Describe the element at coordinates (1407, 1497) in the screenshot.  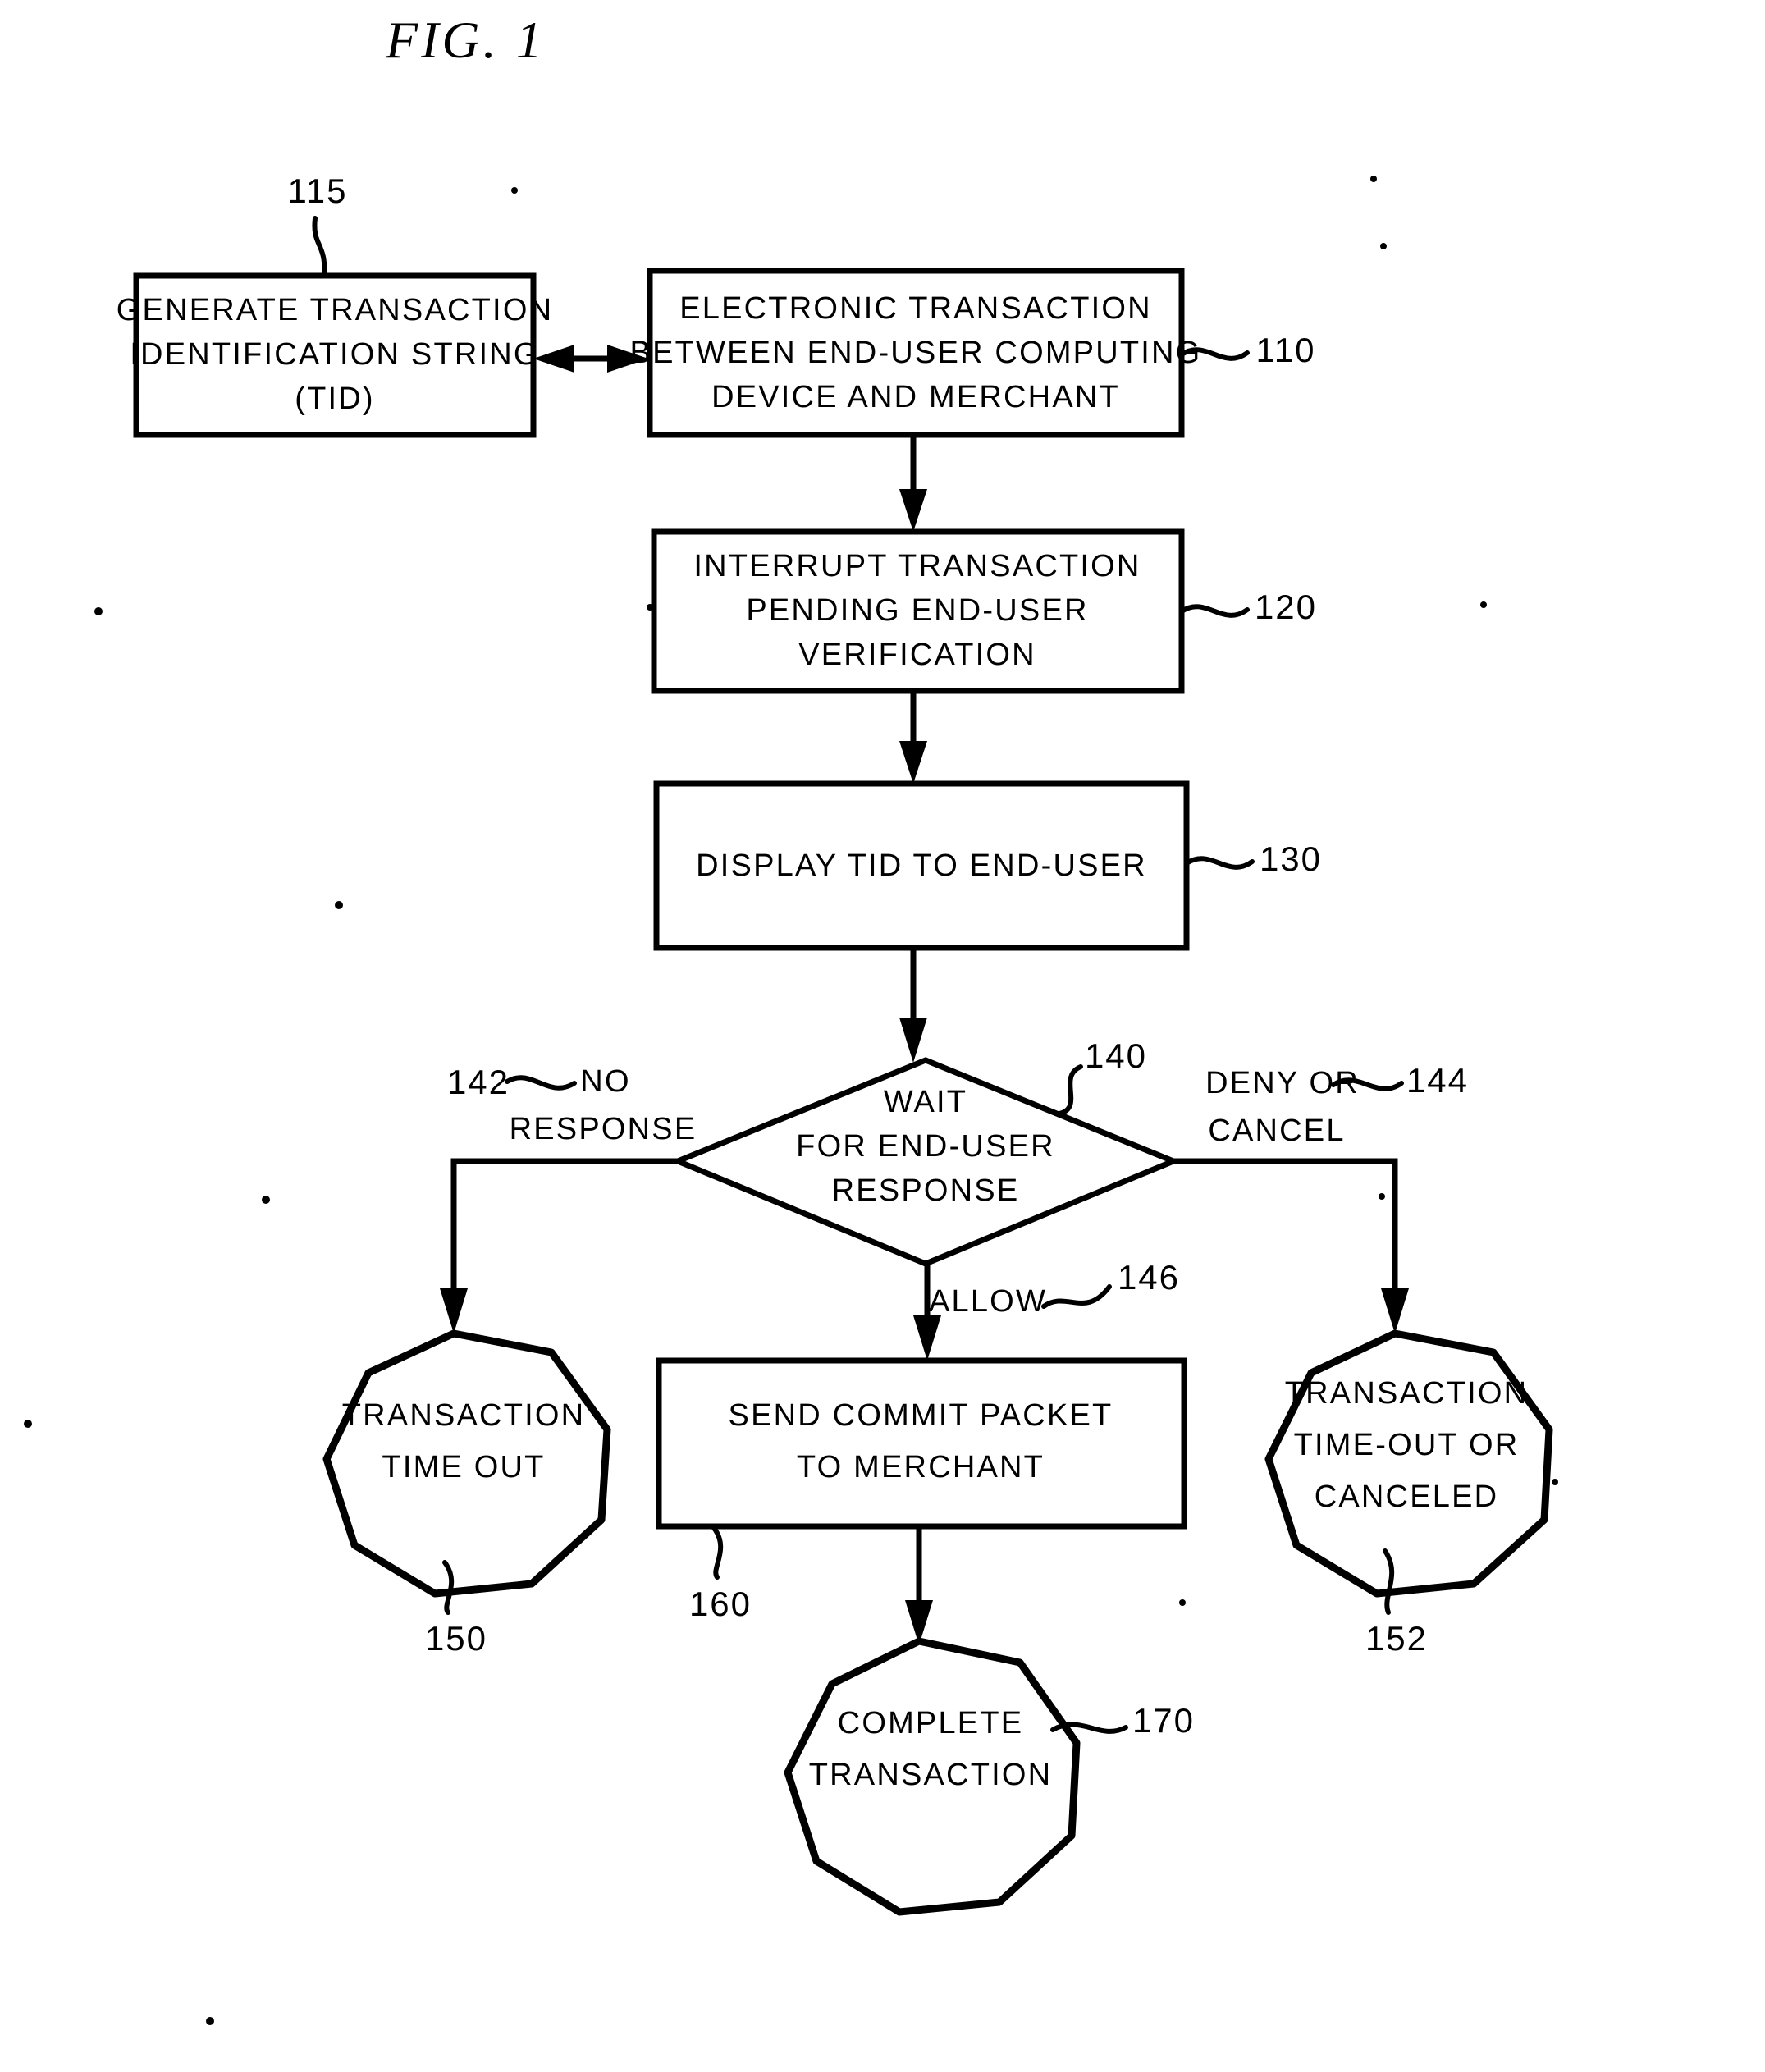
I see `node-152-line-2: CANCELED` at that location.